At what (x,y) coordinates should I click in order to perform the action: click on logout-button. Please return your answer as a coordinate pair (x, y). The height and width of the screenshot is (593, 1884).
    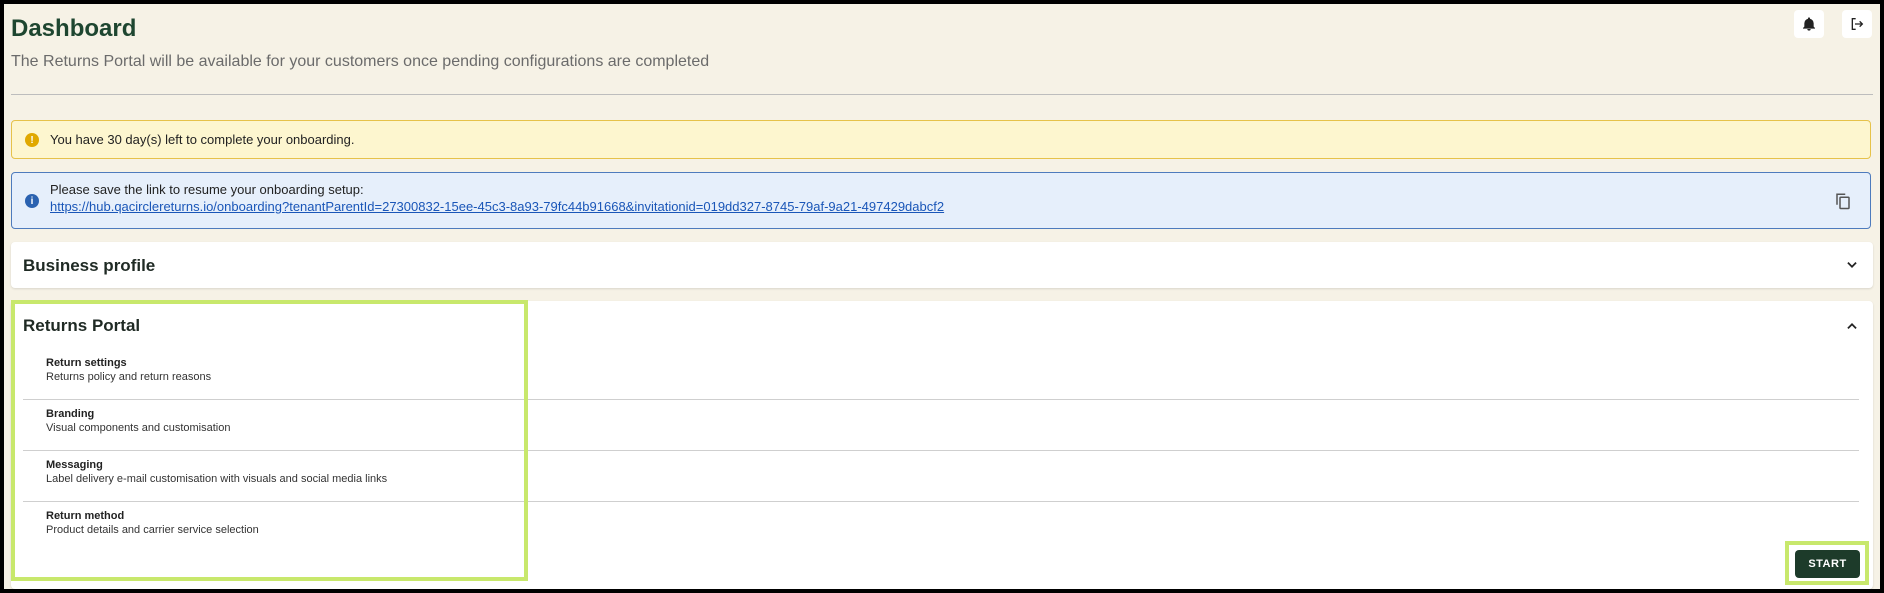
    Looking at the image, I should click on (1857, 24).